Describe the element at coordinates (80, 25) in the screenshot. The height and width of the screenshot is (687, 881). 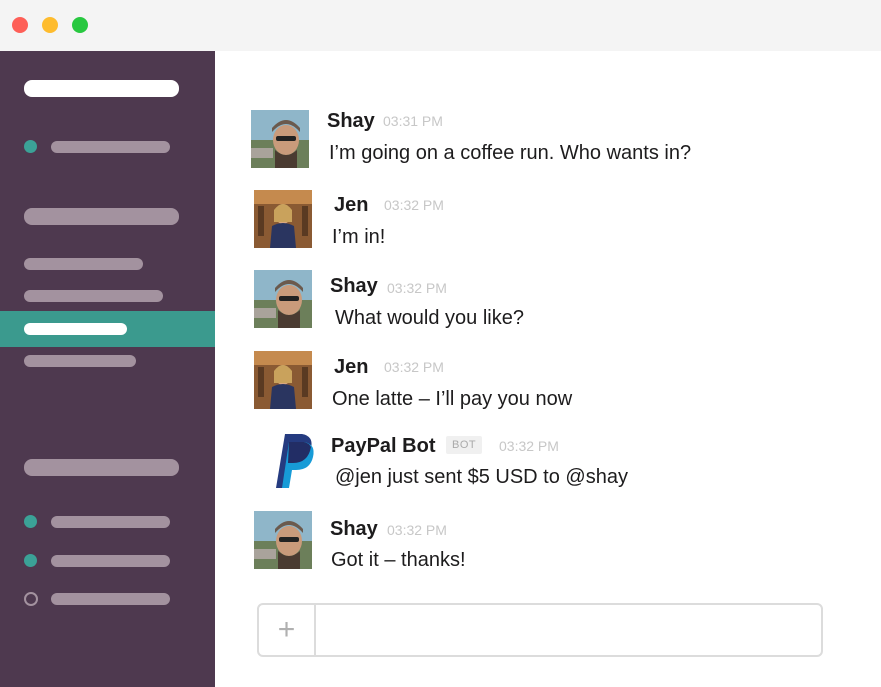
I see `zoom-window-button` at that location.